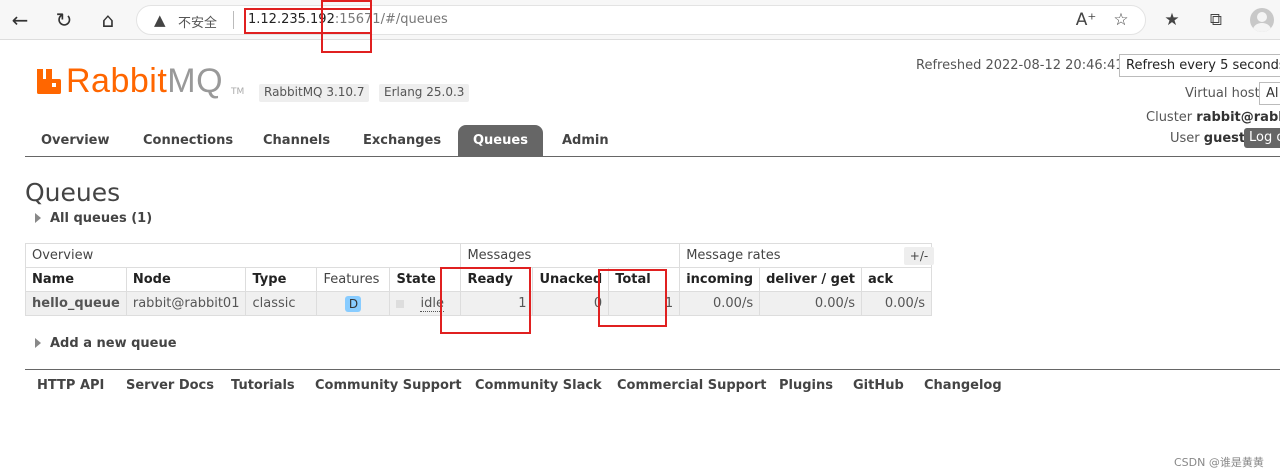  I want to click on url-separator, so click(233, 20).